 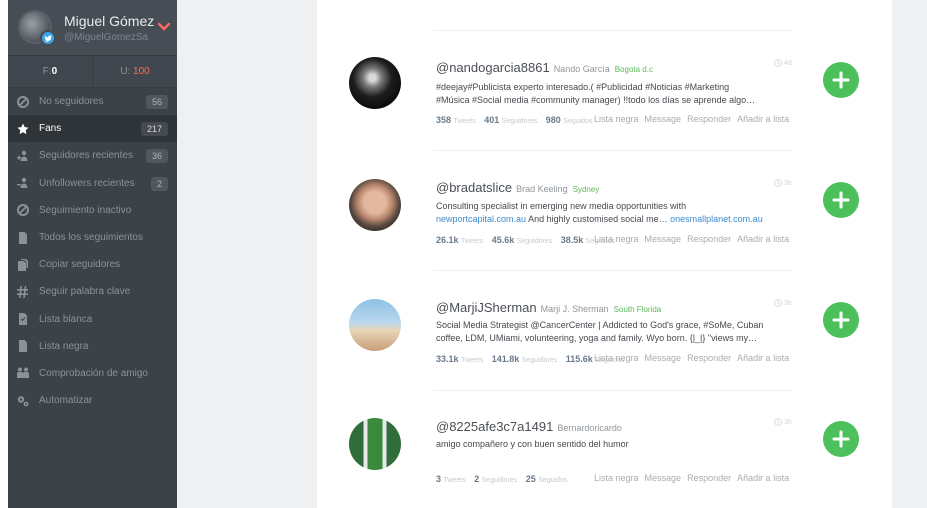 I want to click on sidebar-item-fans: Fans 217, so click(x=92, y=129).